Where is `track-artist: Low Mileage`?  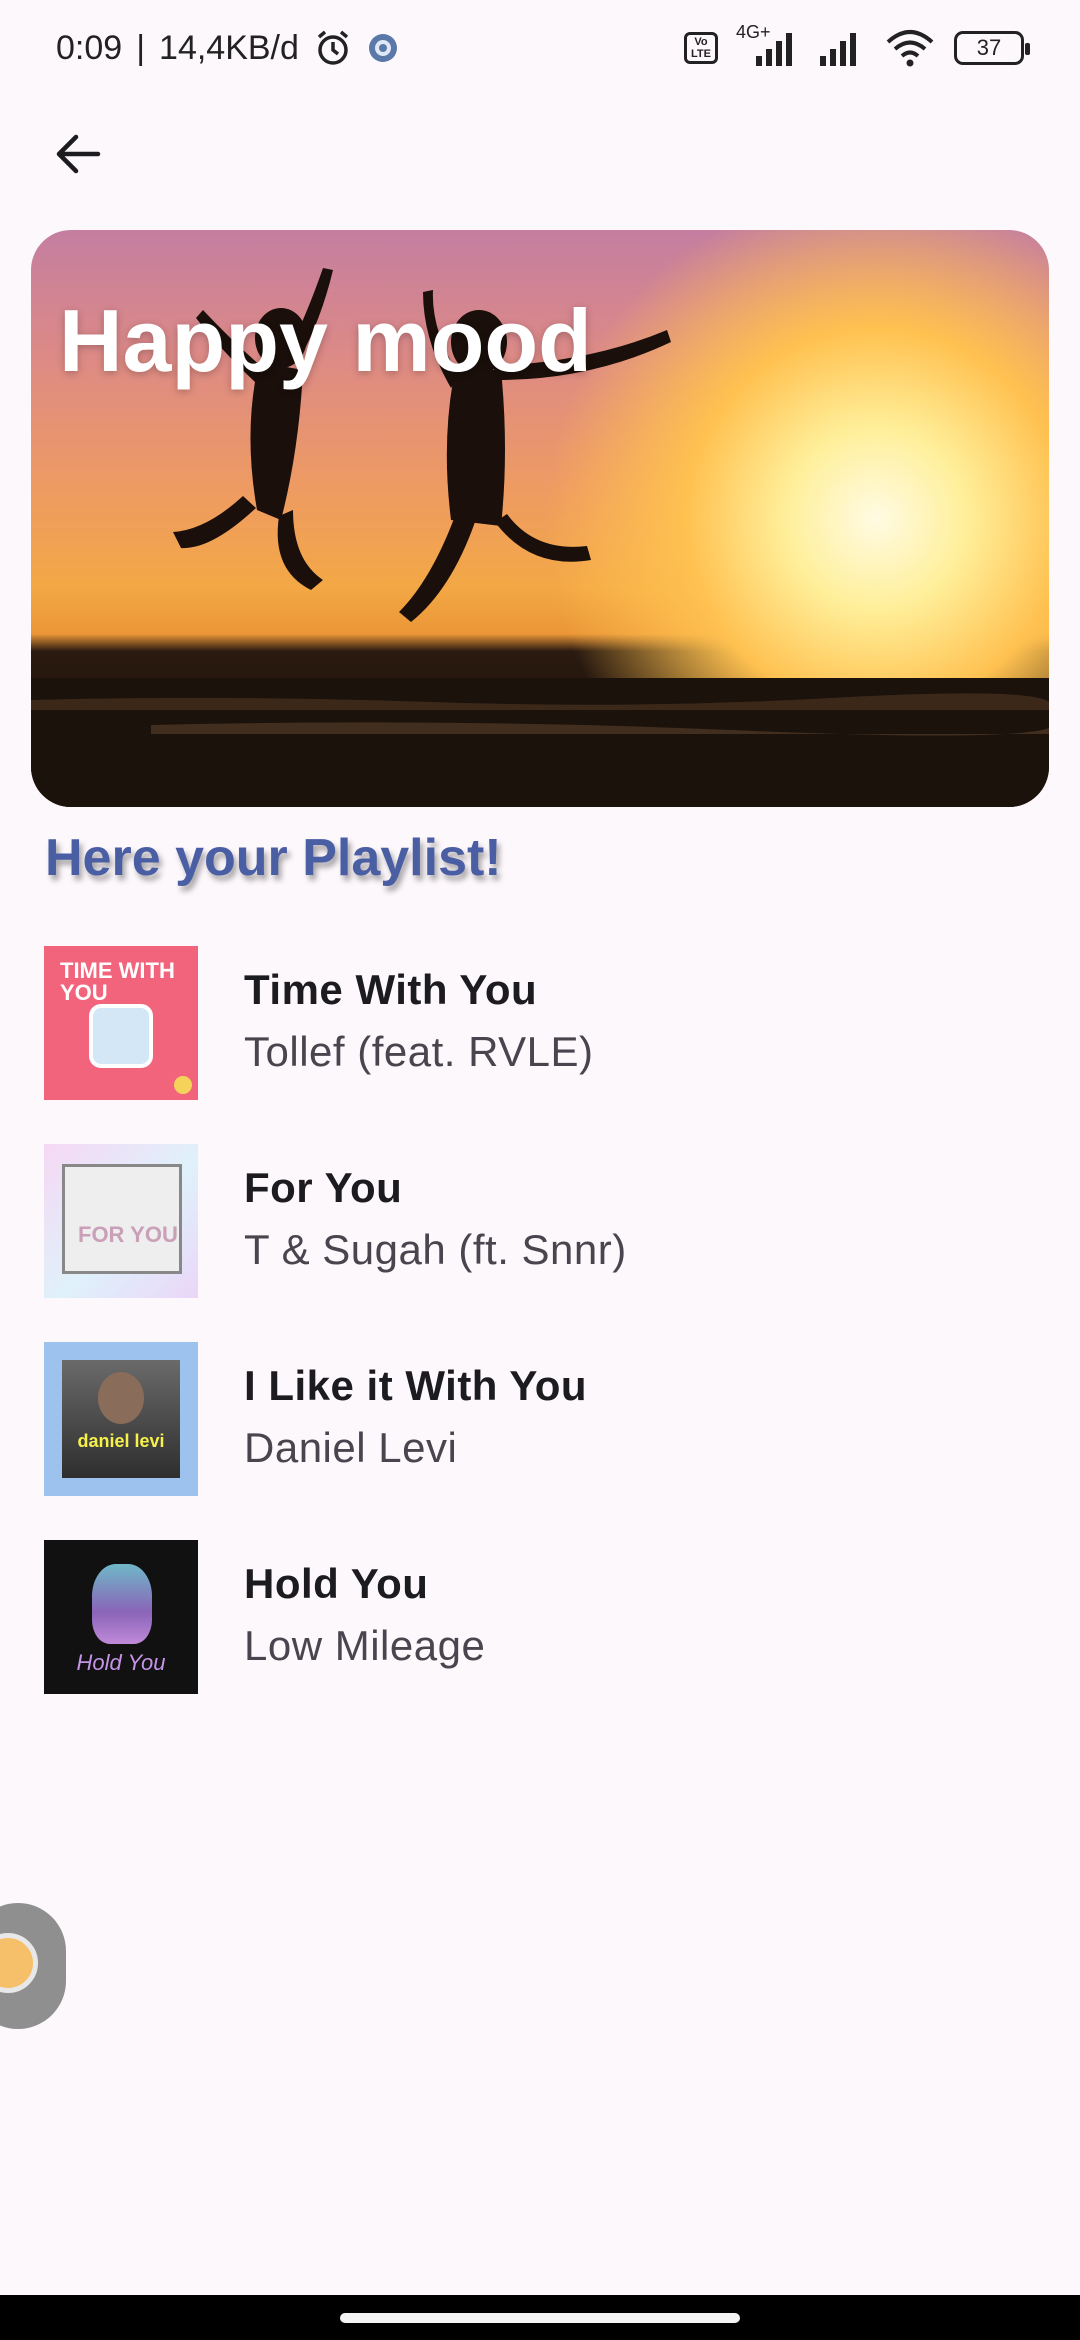
track-artist: Low Mileage is located at coordinates (365, 1645).